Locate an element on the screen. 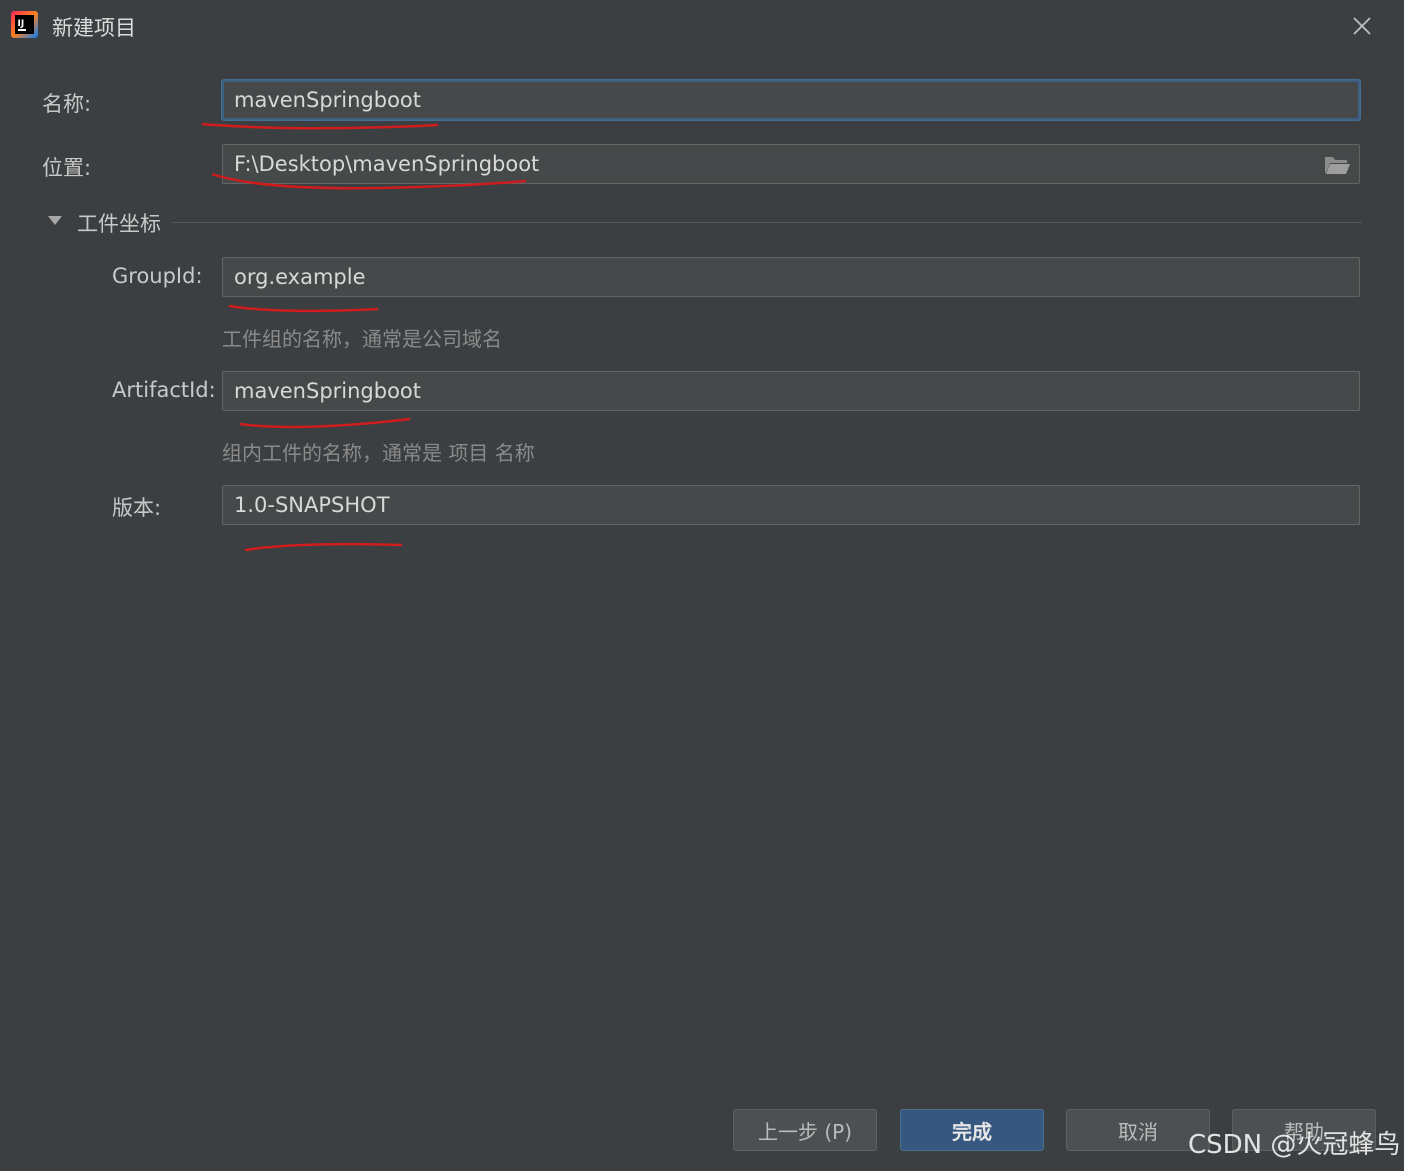  finish-button: 完成 is located at coordinates (972, 1130).